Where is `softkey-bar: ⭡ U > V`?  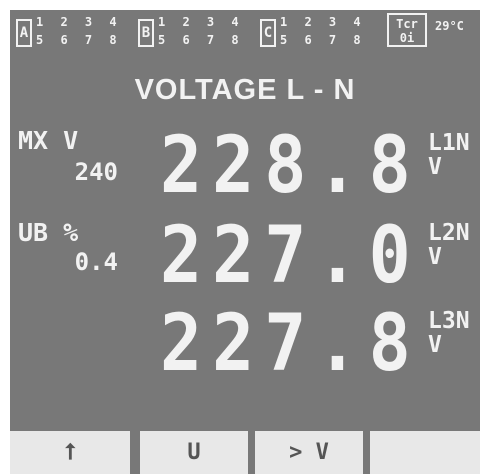
softkey-bar: ⭡ U > V is located at coordinates (245, 452).